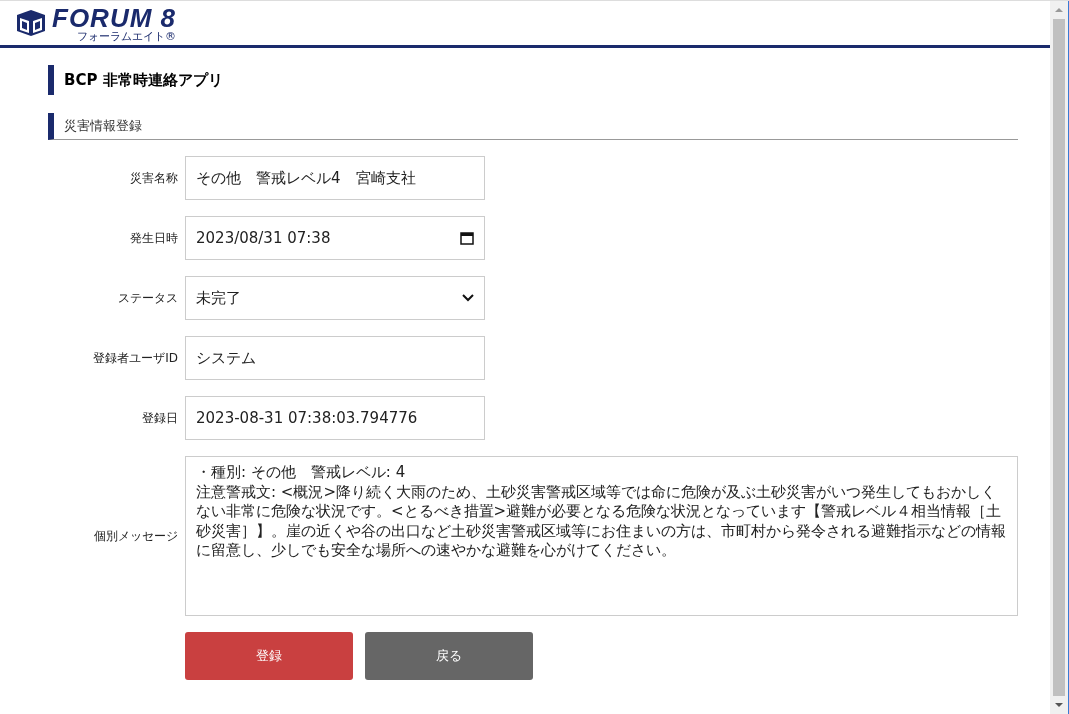 This screenshot has width=1069, height=714. I want to click on calendar-icon, so click(467, 238).